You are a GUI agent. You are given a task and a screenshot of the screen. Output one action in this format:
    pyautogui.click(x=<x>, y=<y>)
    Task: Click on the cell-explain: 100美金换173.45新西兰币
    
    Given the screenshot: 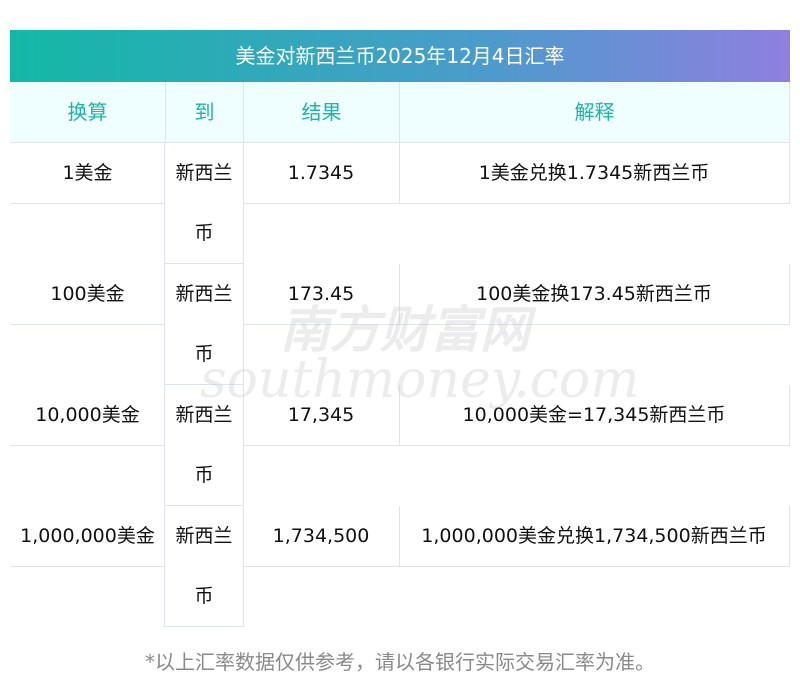 What is the action you would take?
    pyautogui.click(x=594, y=294)
    